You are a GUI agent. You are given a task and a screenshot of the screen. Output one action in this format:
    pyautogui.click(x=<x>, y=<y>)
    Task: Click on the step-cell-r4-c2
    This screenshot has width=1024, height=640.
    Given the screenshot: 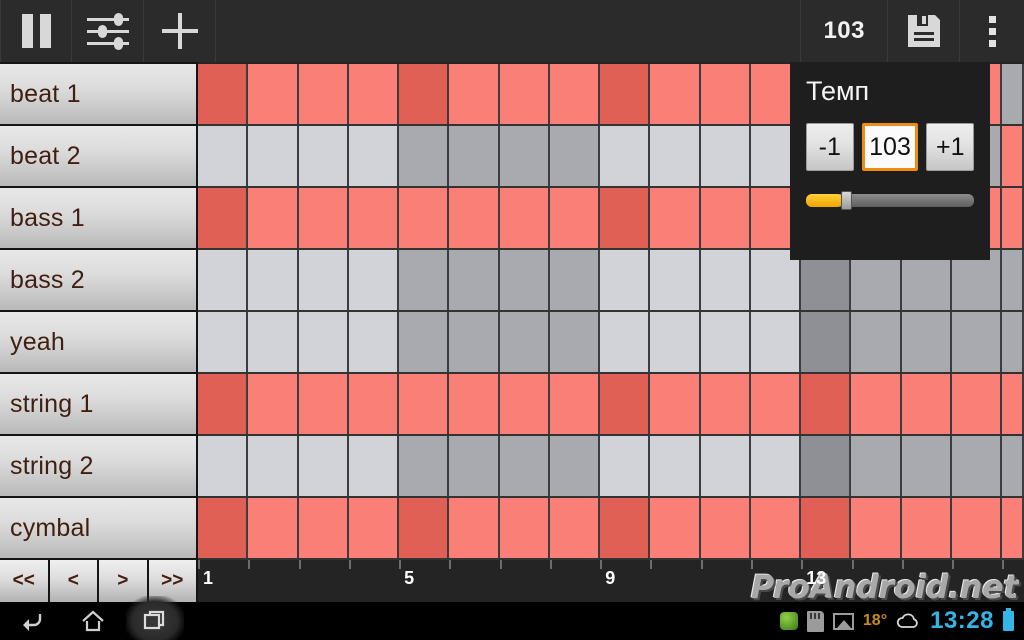 What is the action you would take?
    pyautogui.click(x=273, y=280)
    